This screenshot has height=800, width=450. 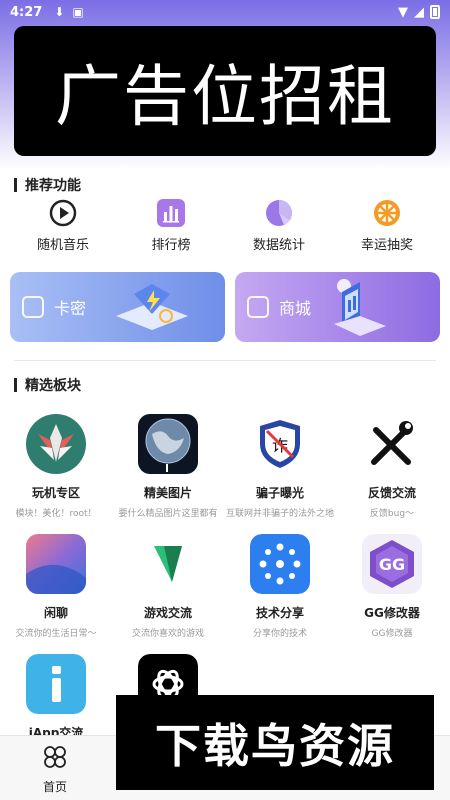 I want to click on watermark-logo: 下载鸟资源, so click(x=275, y=742).